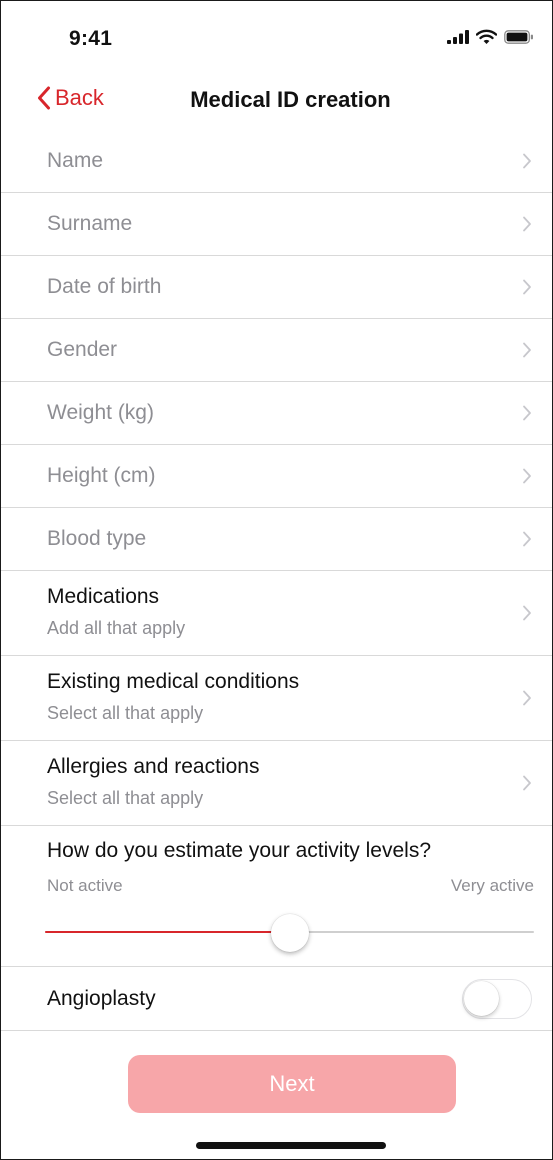 The height and width of the screenshot is (1160, 553). What do you see at coordinates (458, 37) in the screenshot?
I see `signal-icon` at bounding box center [458, 37].